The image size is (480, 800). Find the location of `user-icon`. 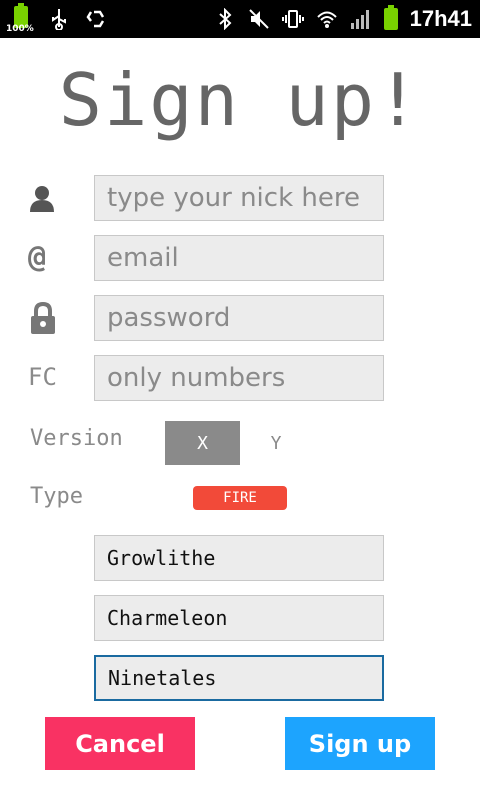

user-icon is located at coordinates (48, 198).